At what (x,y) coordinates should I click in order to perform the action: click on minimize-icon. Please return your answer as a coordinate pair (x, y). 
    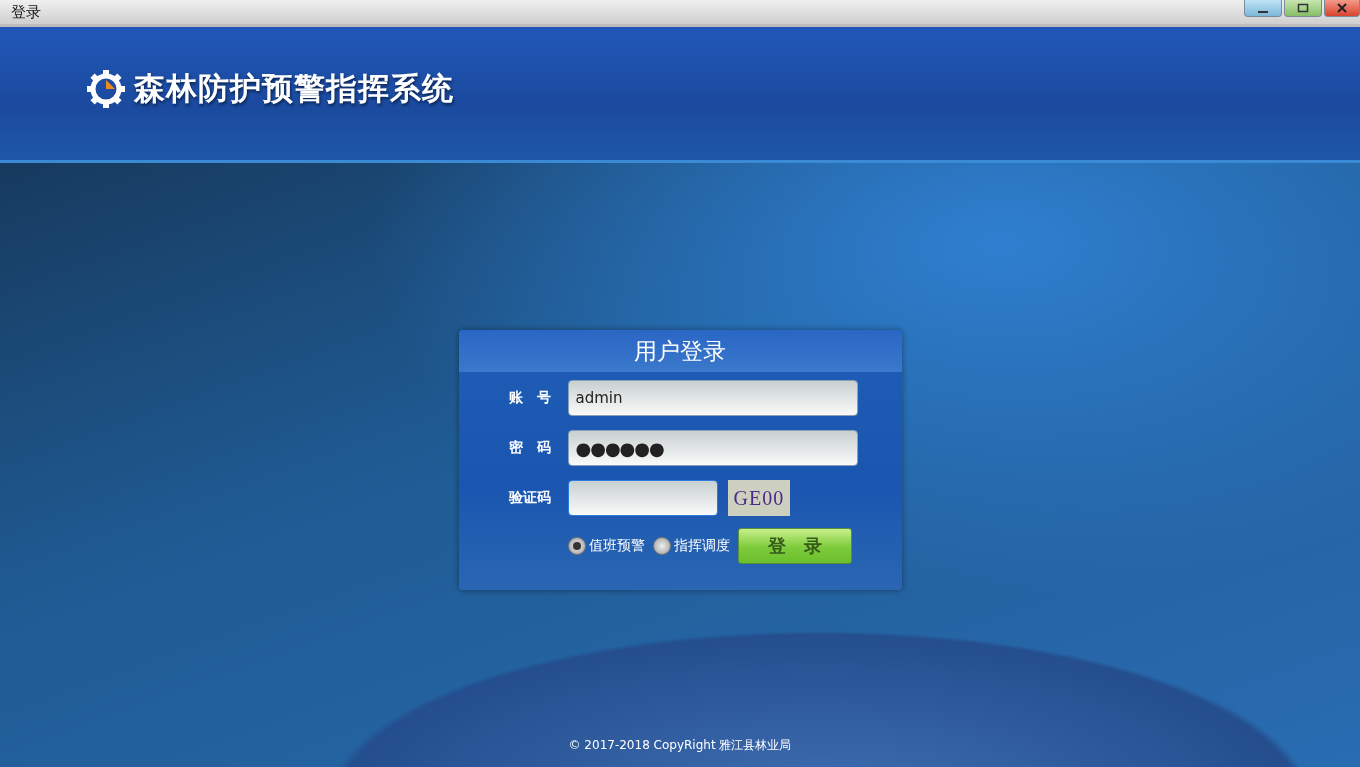
    Looking at the image, I should click on (1263, 12).